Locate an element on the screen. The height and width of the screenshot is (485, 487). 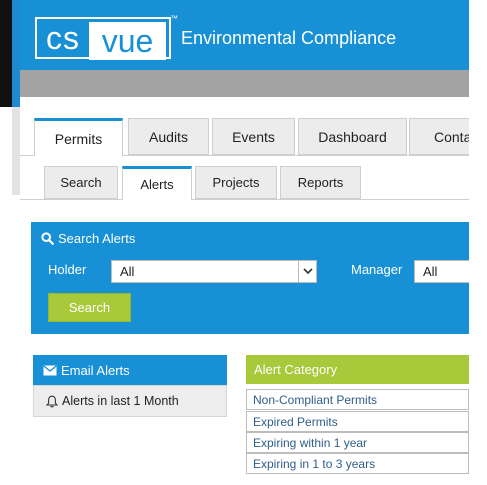
search-alerts-heading: Search Alerts is located at coordinates (88, 238).